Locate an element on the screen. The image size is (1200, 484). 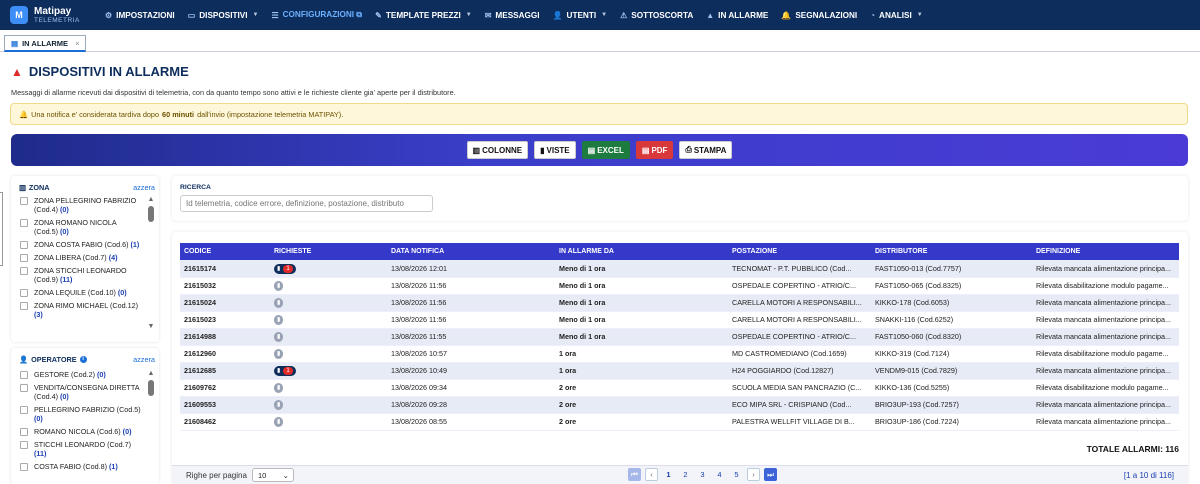
zona-option: ZONA ROMANO NICOLA (Cod.5) (0) is located at coordinates (80, 227).